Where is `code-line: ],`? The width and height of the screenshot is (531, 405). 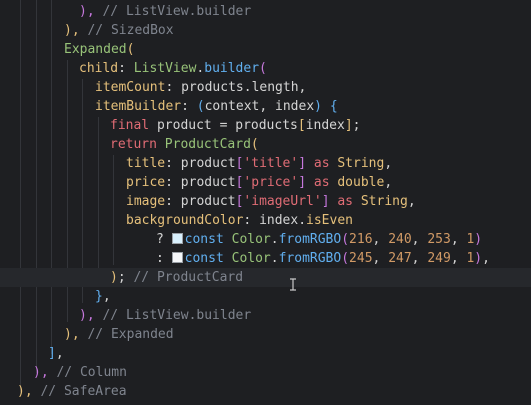
code-line: ], is located at coordinates (56, 353).